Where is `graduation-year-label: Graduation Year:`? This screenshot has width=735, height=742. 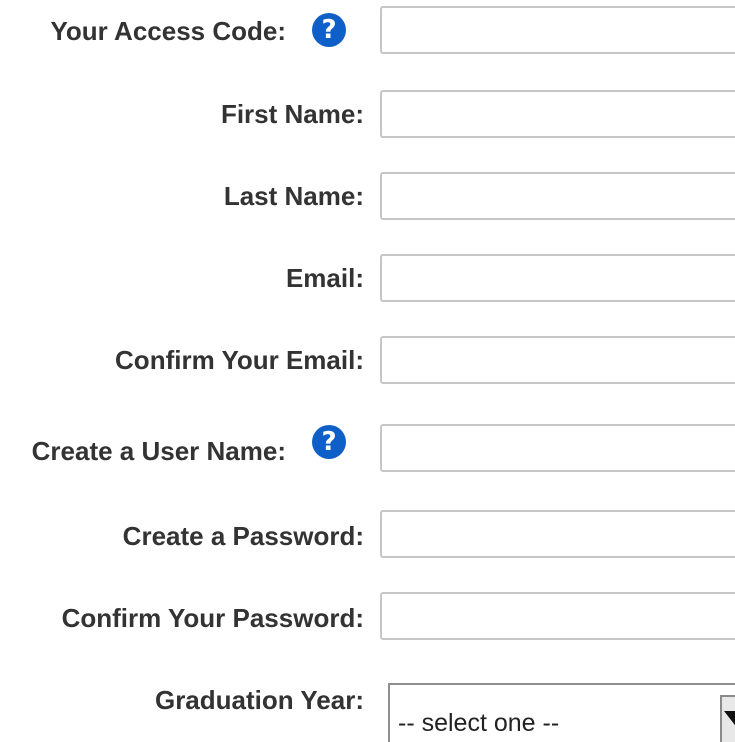
graduation-year-label: Graduation Year: is located at coordinates (259, 700).